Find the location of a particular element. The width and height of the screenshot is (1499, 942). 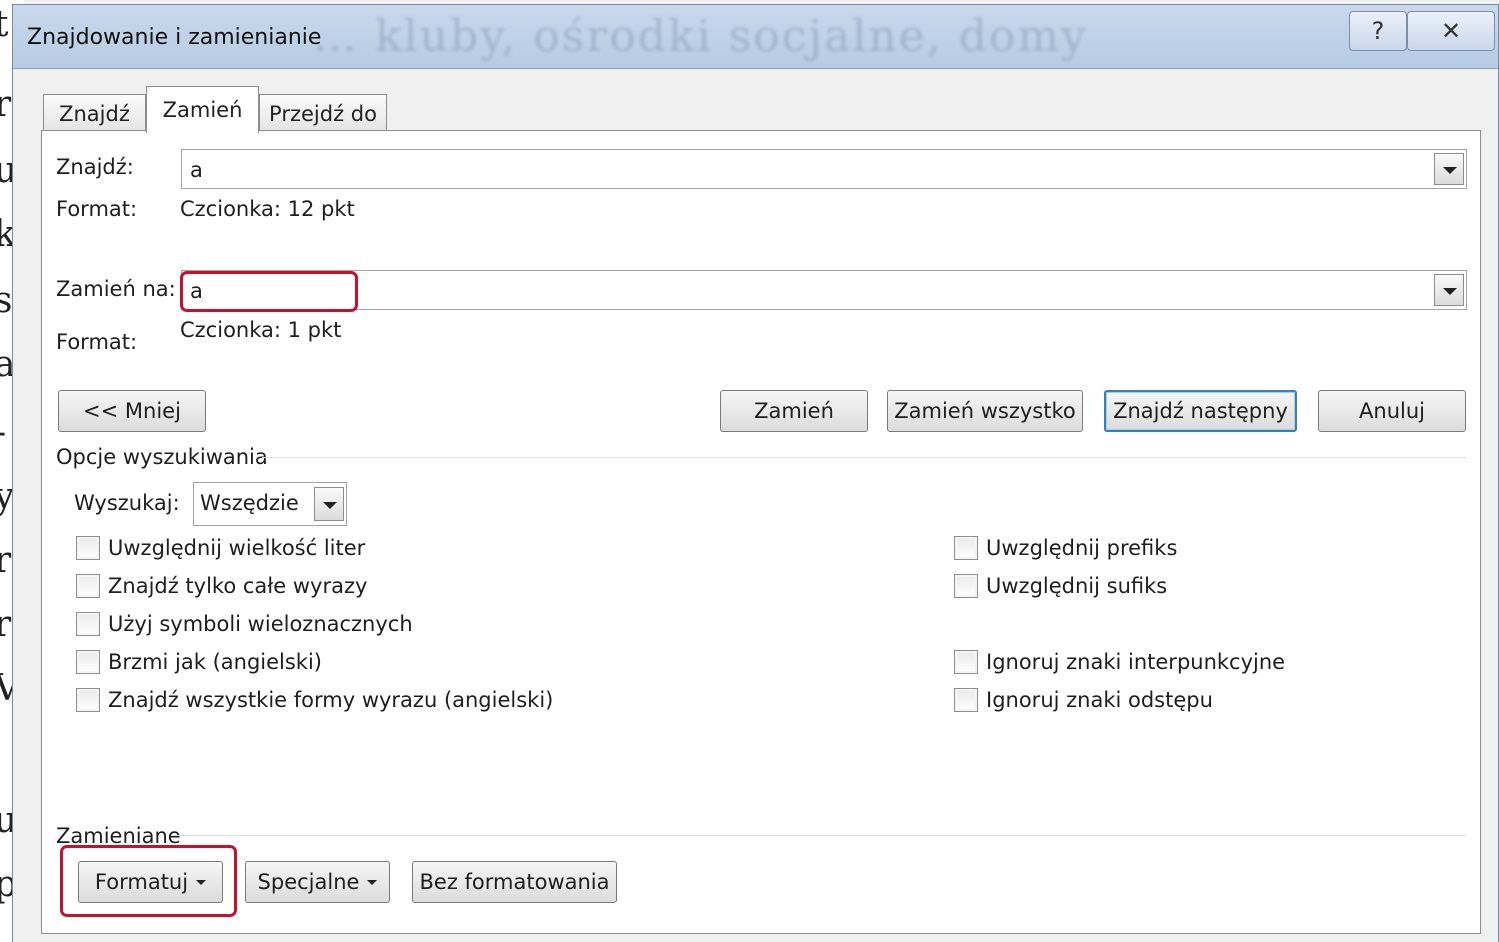

match-prefix-checkbox: Uwzględnij prefiks is located at coordinates (1065, 548).